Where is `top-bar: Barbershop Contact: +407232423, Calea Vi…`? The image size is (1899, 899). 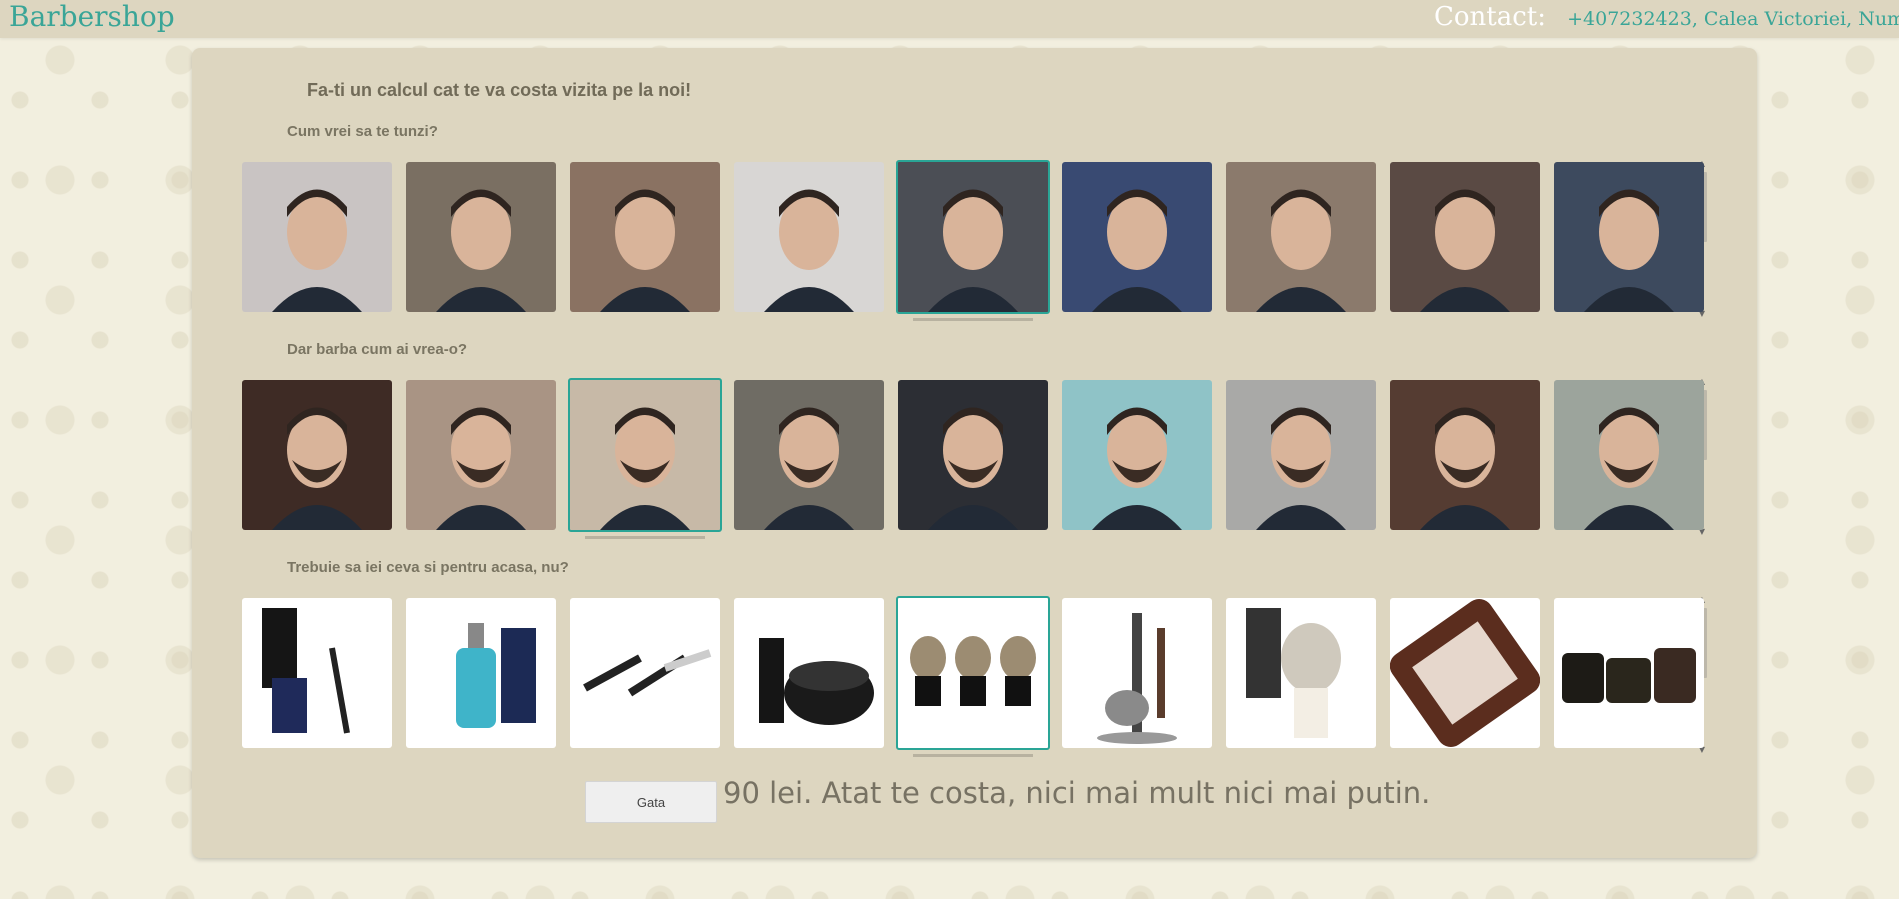
top-bar: Barbershop Contact: +407232423, Calea Vi… is located at coordinates (949, 19).